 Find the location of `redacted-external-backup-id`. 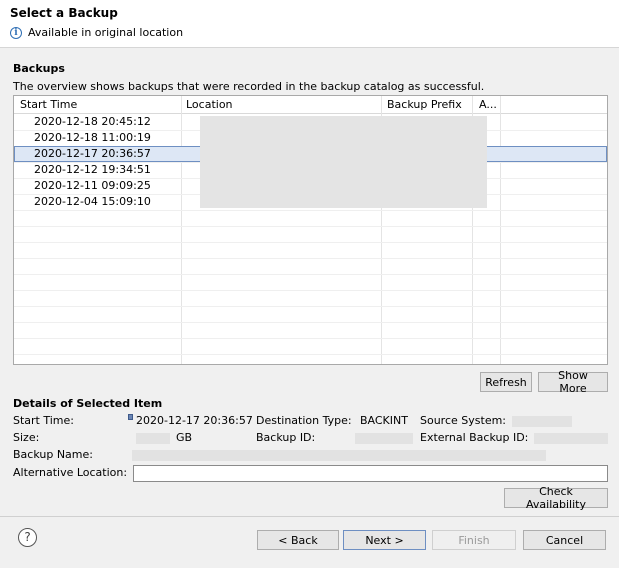

redacted-external-backup-id is located at coordinates (571, 438).